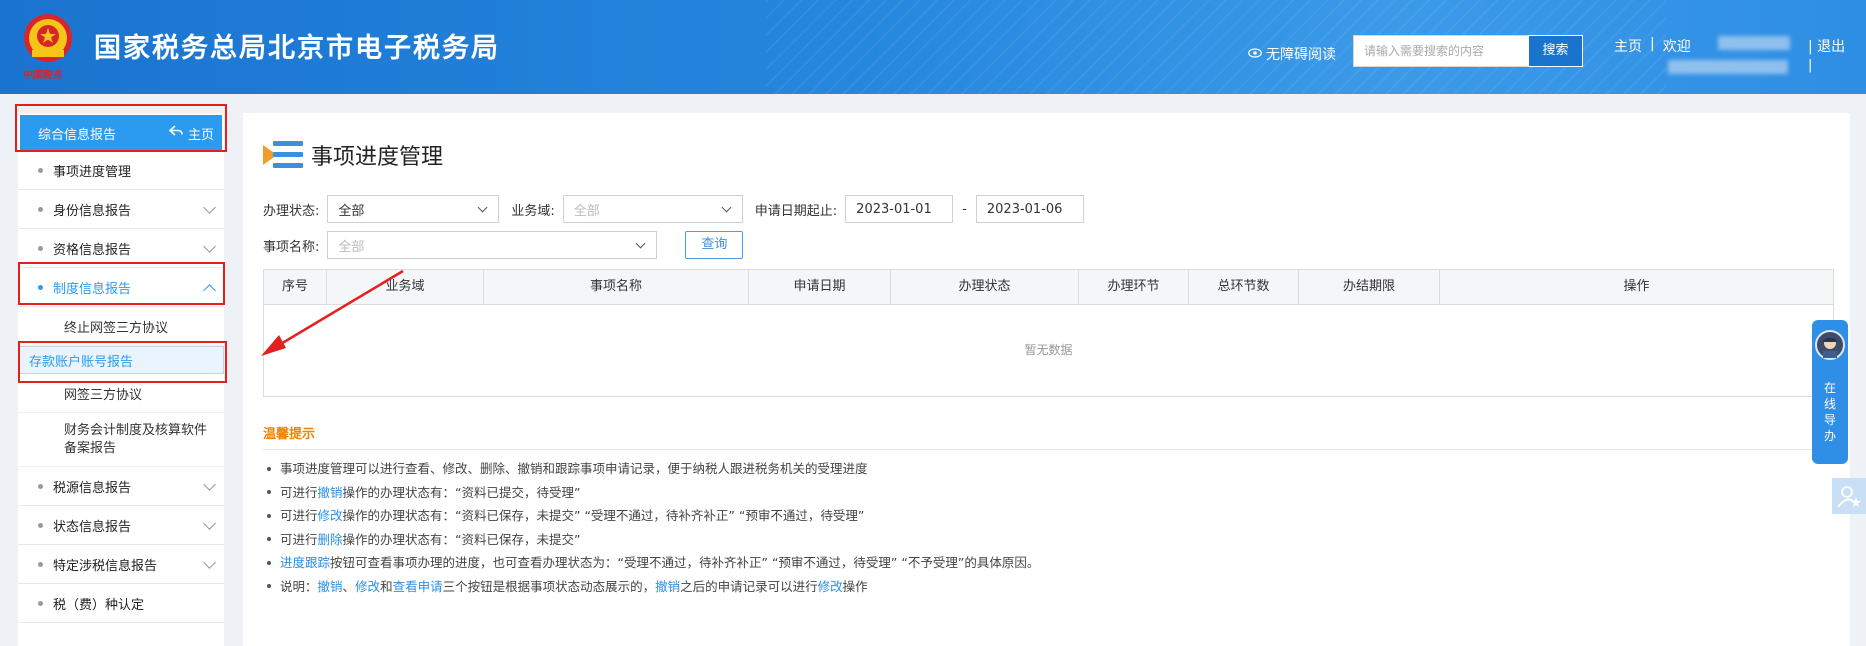 The image size is (1866, 646). I want to click on tip-text: 、, so click(349, 586).